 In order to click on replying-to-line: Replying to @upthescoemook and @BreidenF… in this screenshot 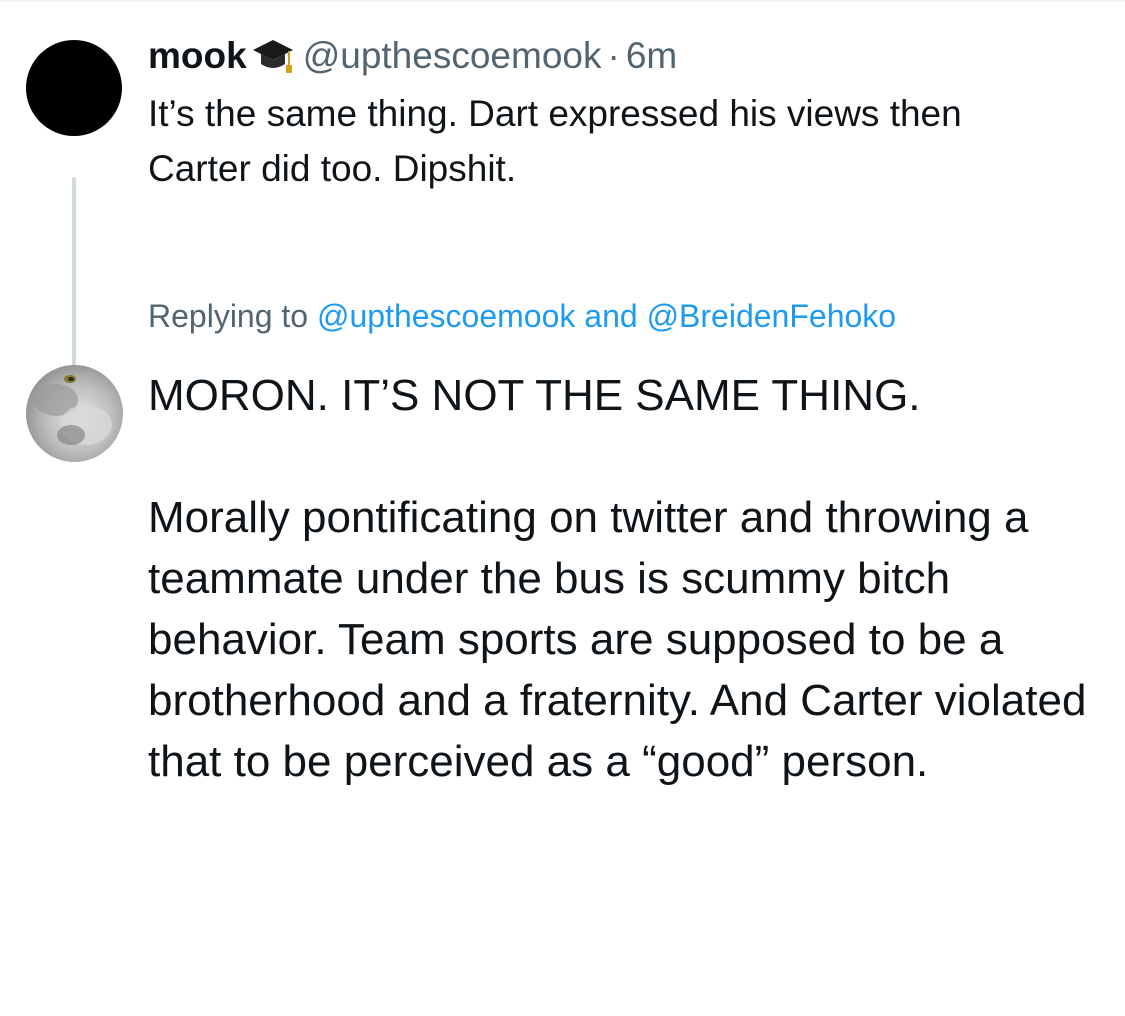, I will do `click(522, 316)`.